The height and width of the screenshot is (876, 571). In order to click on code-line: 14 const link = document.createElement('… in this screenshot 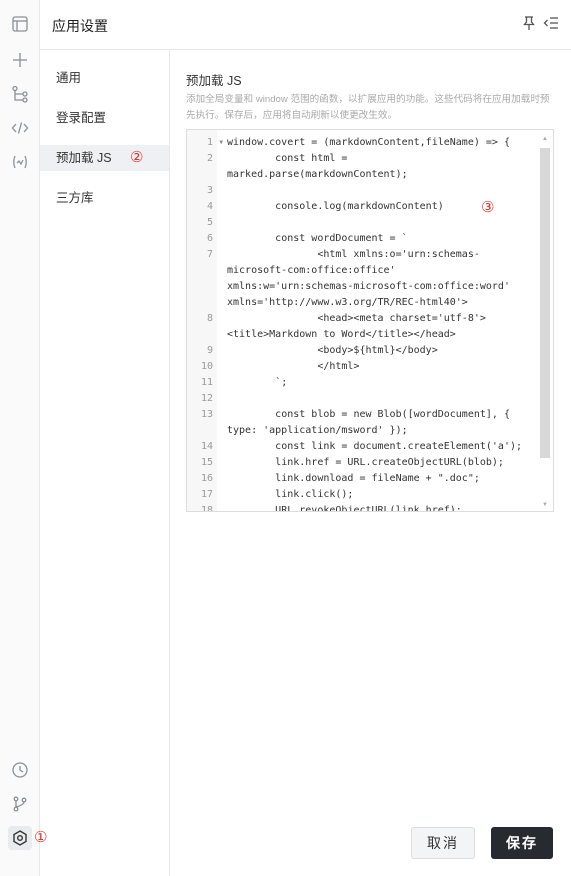, I will do `click(362, 447)`.